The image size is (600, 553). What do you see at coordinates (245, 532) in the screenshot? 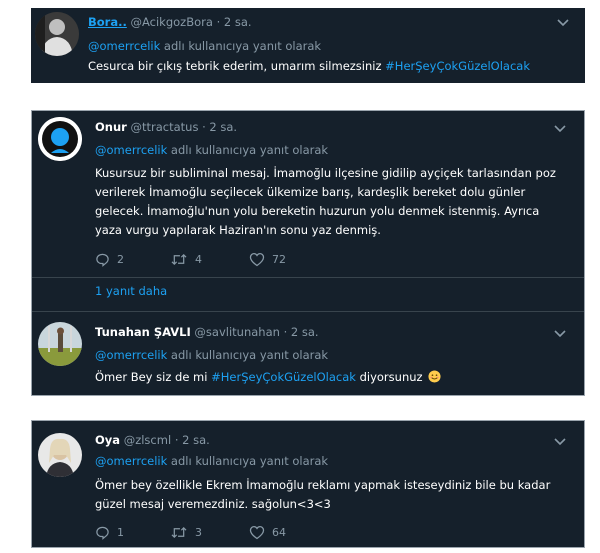
I see `tweet-actions: 1 3 64` at bounding box center [245, 532].